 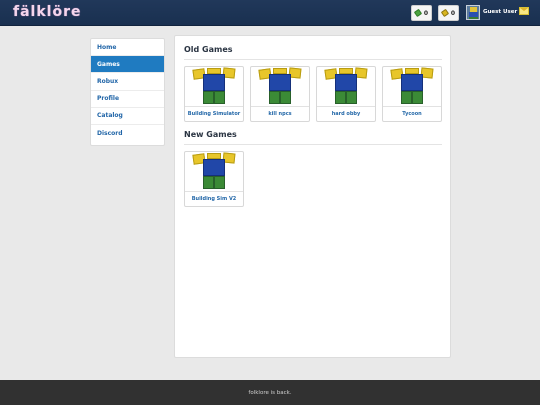 What do you see at coordinates (110, 116) in the screenshot?
I see `sidebar-item-label: Catalog` at bounding box center [110, 116].